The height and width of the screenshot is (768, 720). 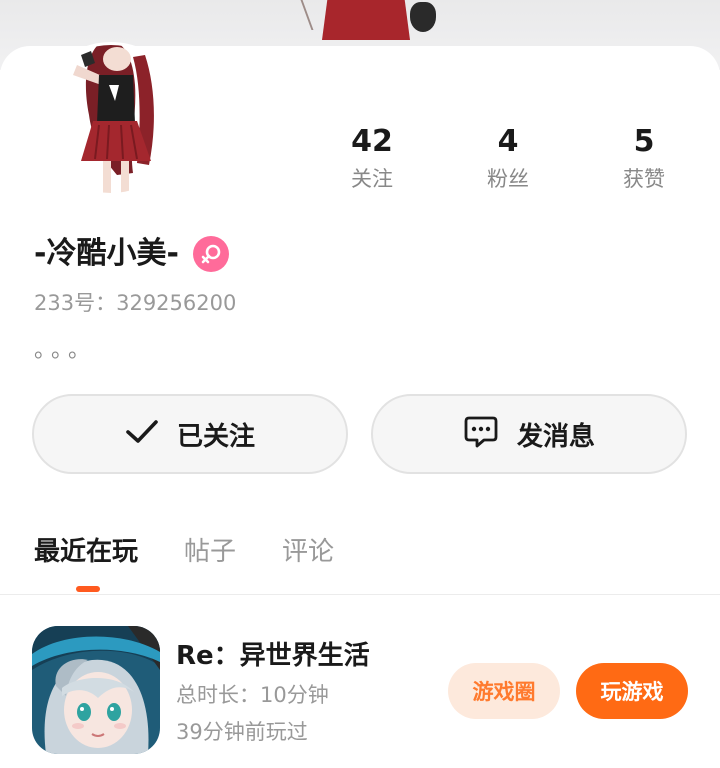 What do you see at coordinates (86, 552) in the screenshot?
I see `tab-recently-played: 最近在玩` at bounding box center [86, 552].